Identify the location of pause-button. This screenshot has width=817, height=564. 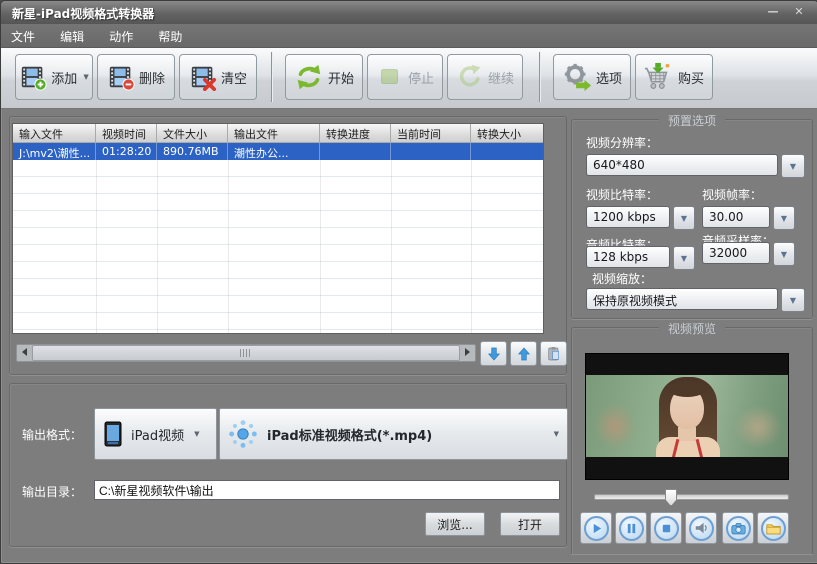
(631, 528).